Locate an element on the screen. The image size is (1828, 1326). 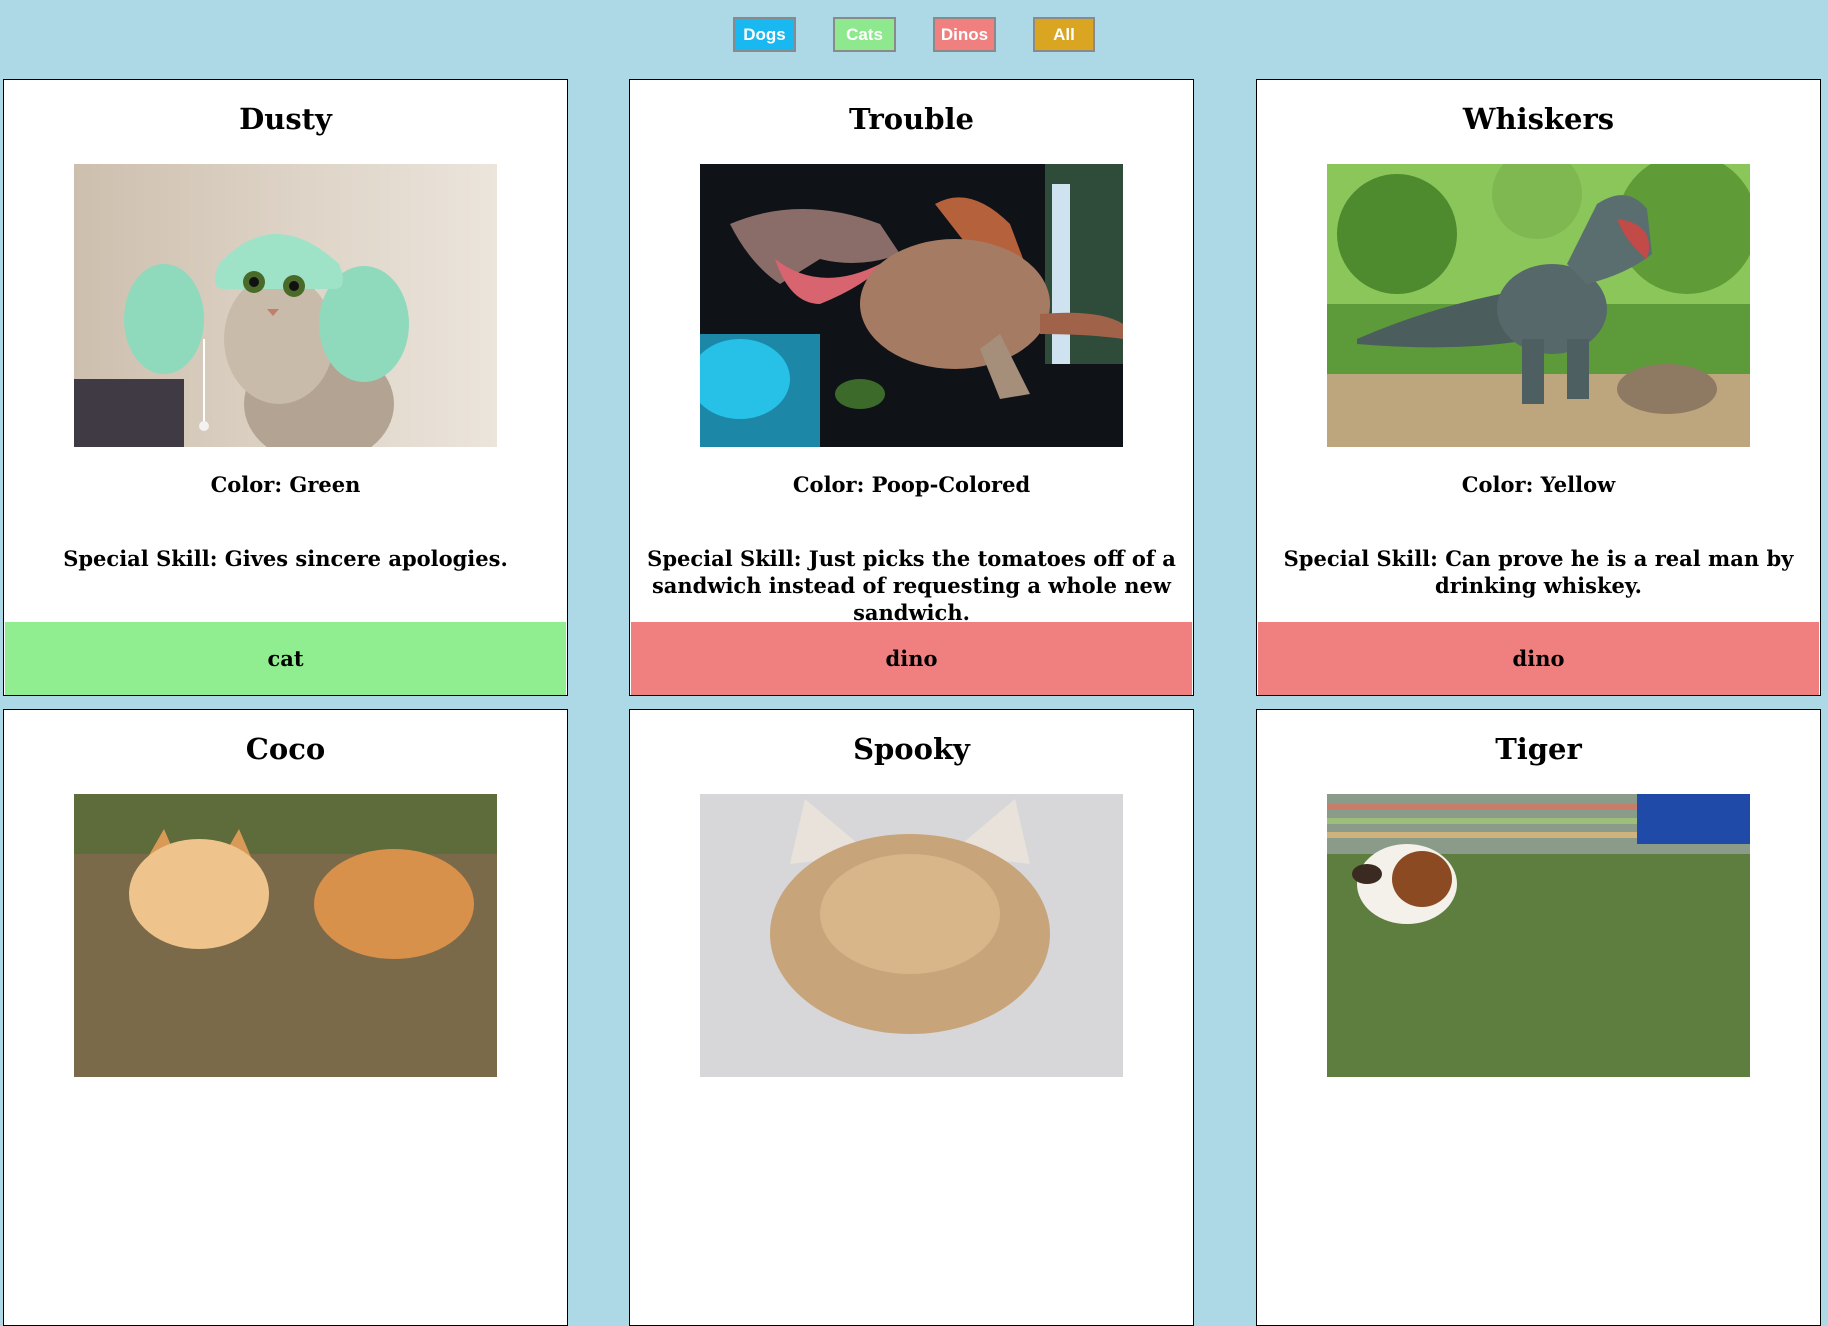
pet-name: Spooky is located at coordinates (911, 749).